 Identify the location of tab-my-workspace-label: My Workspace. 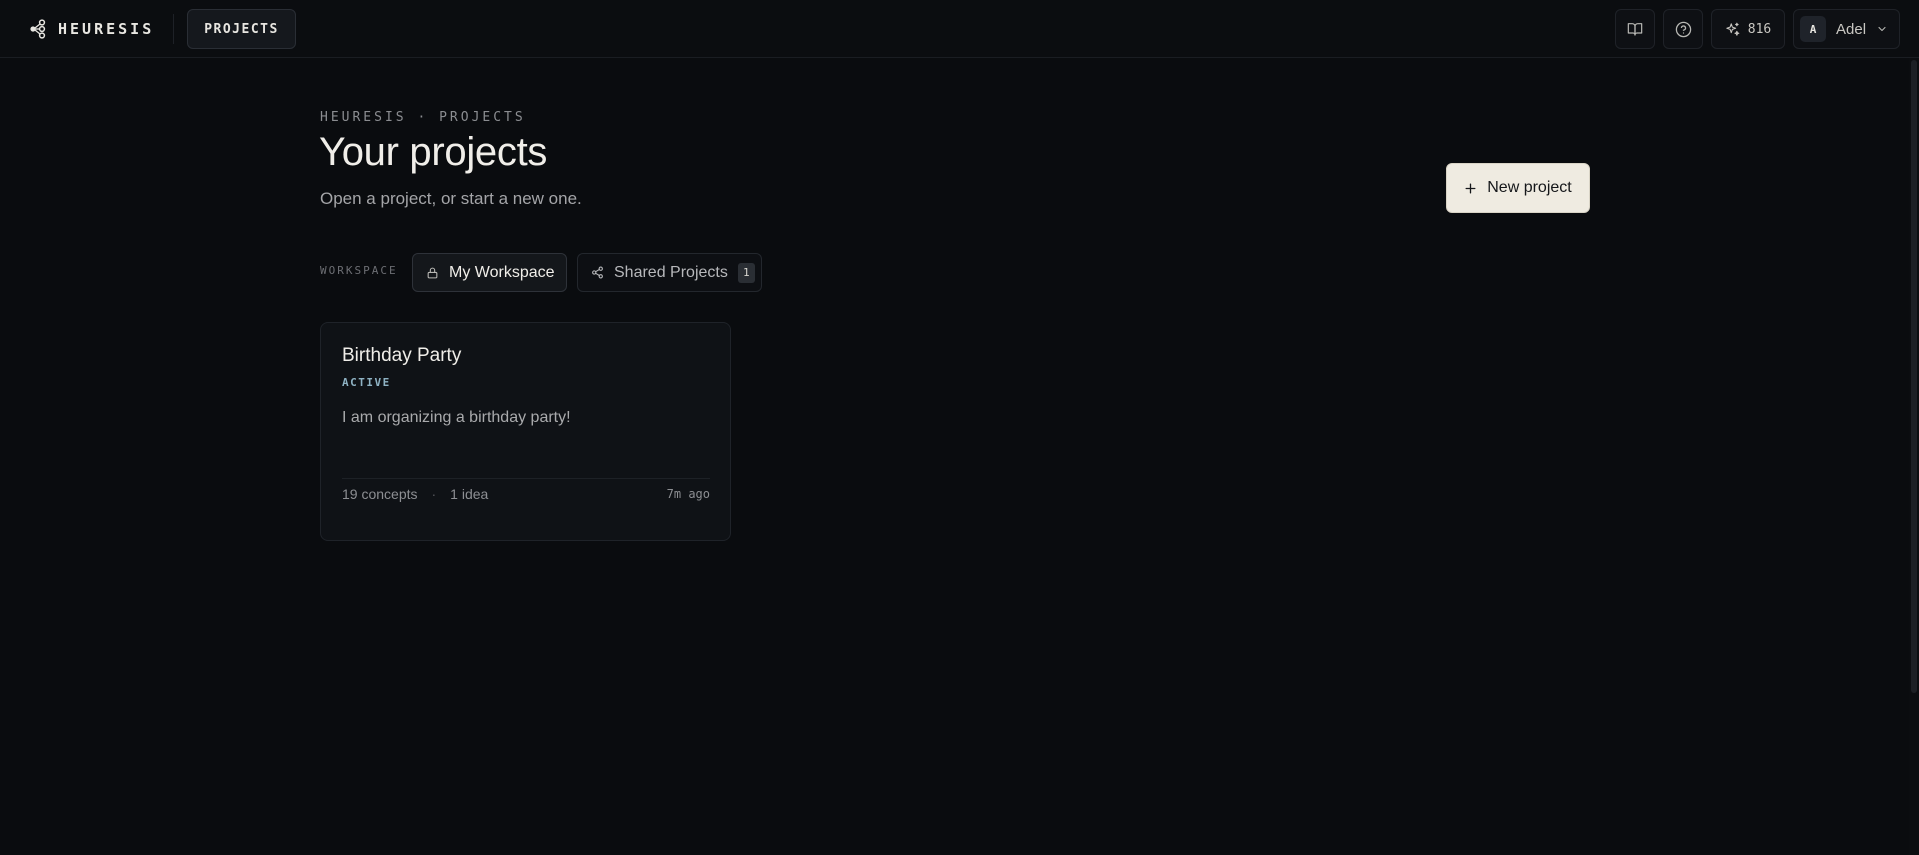
(502, 272).